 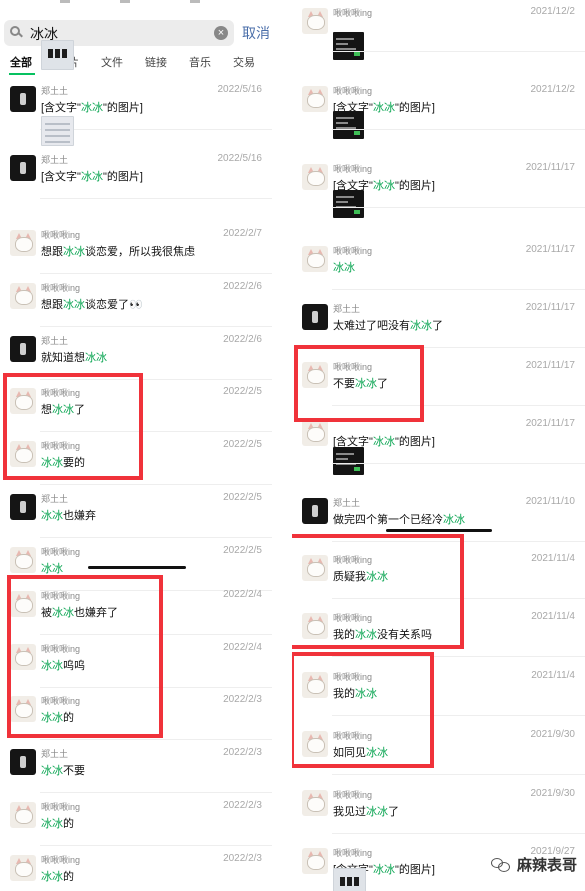 I want to click on snippet-text: 太难过了吧没有, so click(x=371, y=326).